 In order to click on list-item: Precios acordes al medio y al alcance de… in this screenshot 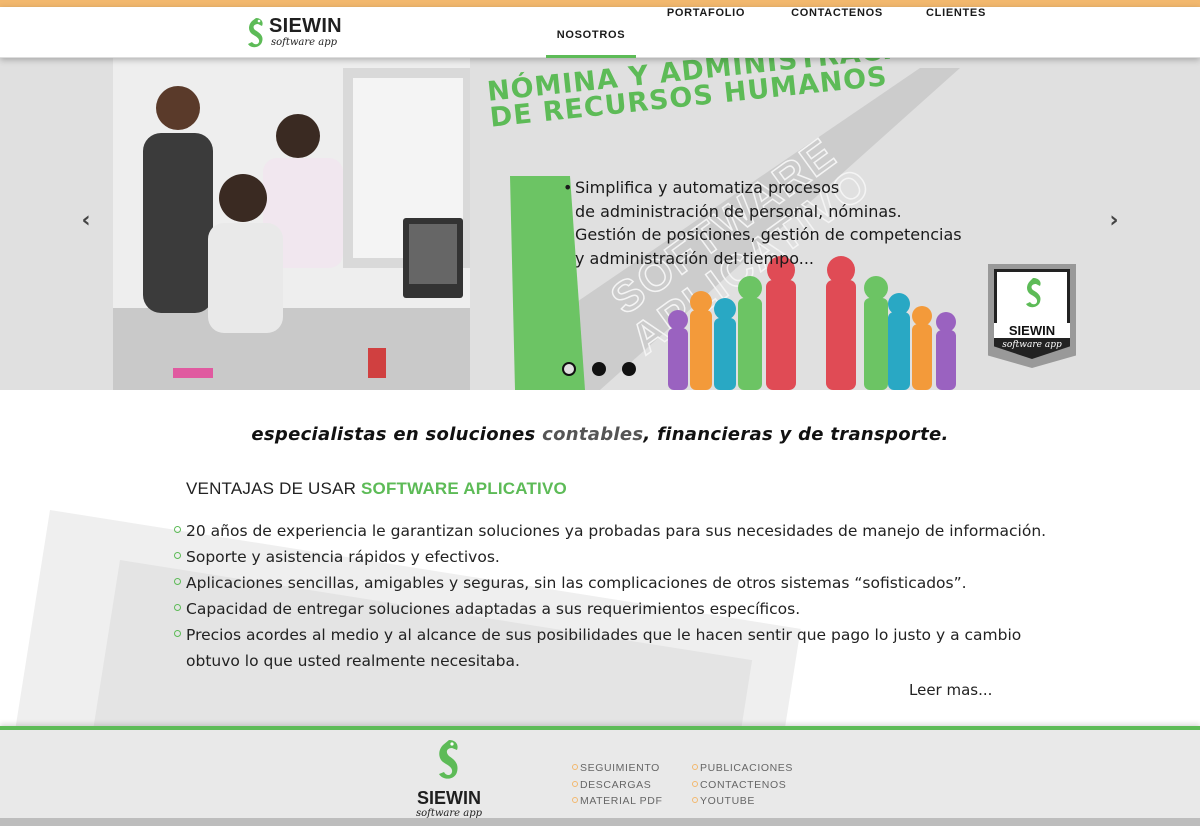, I will do `click(614, 648)`.